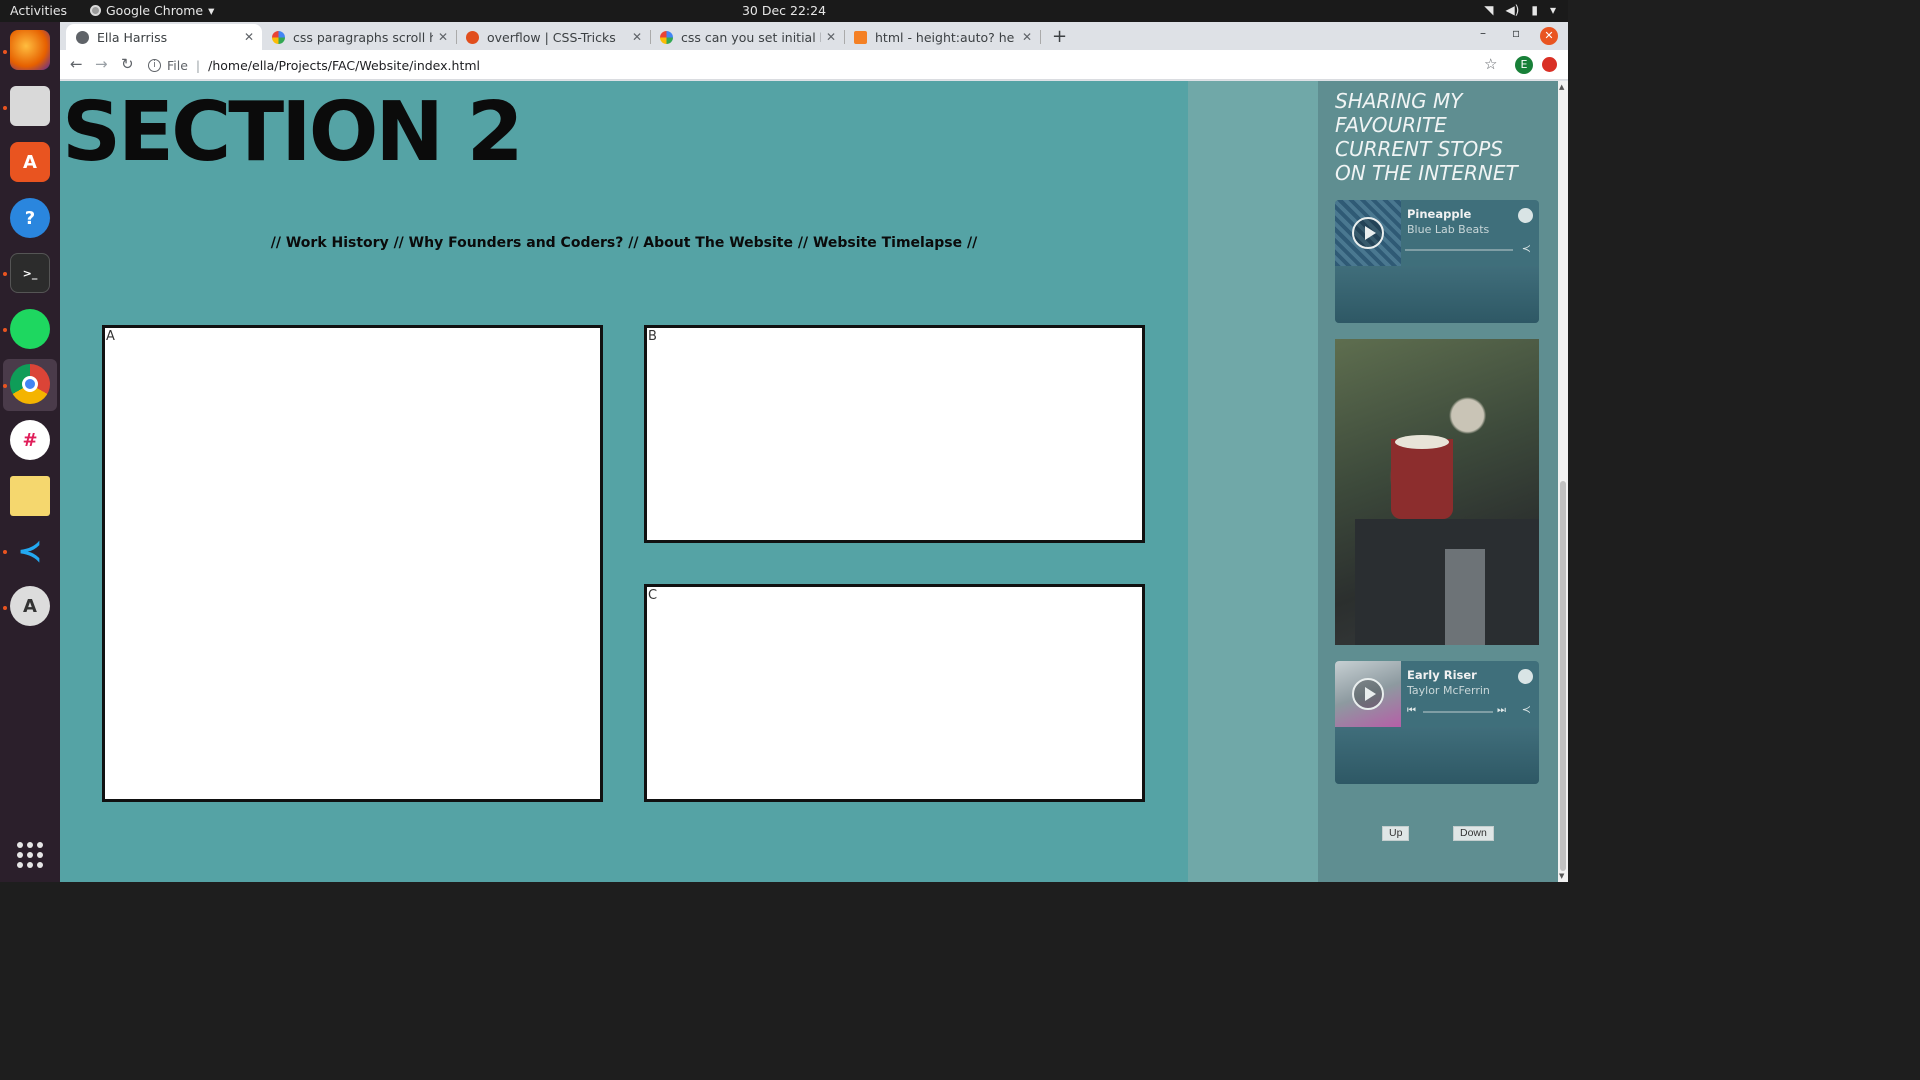 Image resolution: width=1920 pixels, height=1080 pixels. What do you see at coordinates (293, 132) in the screenshot?
I see `section-title: SECTION 2` at bounding box center [293, 132].